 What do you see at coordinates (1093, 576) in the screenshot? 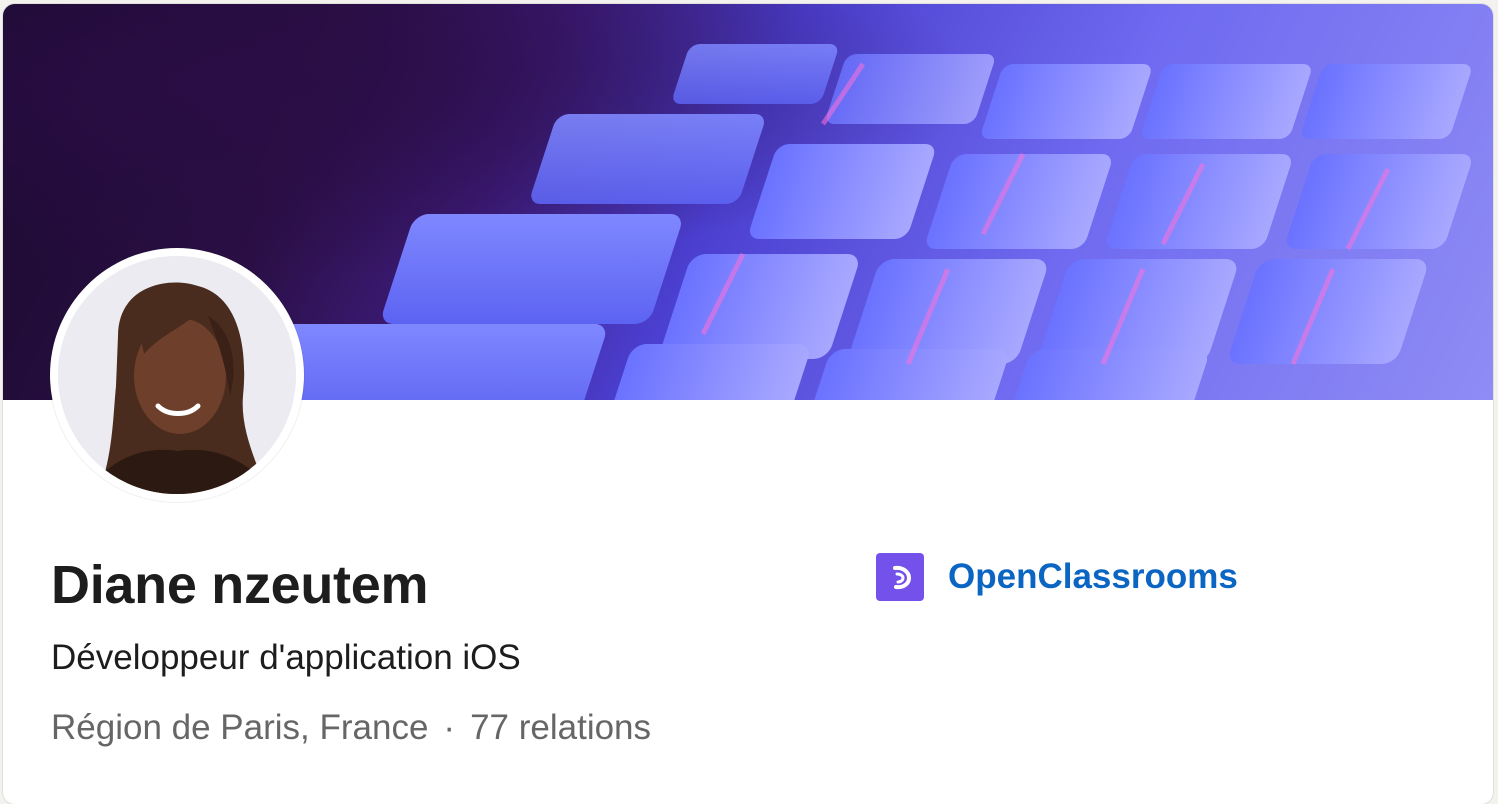
I see `company-name: OpenClassrooms` at bounding box center [1093, 576].